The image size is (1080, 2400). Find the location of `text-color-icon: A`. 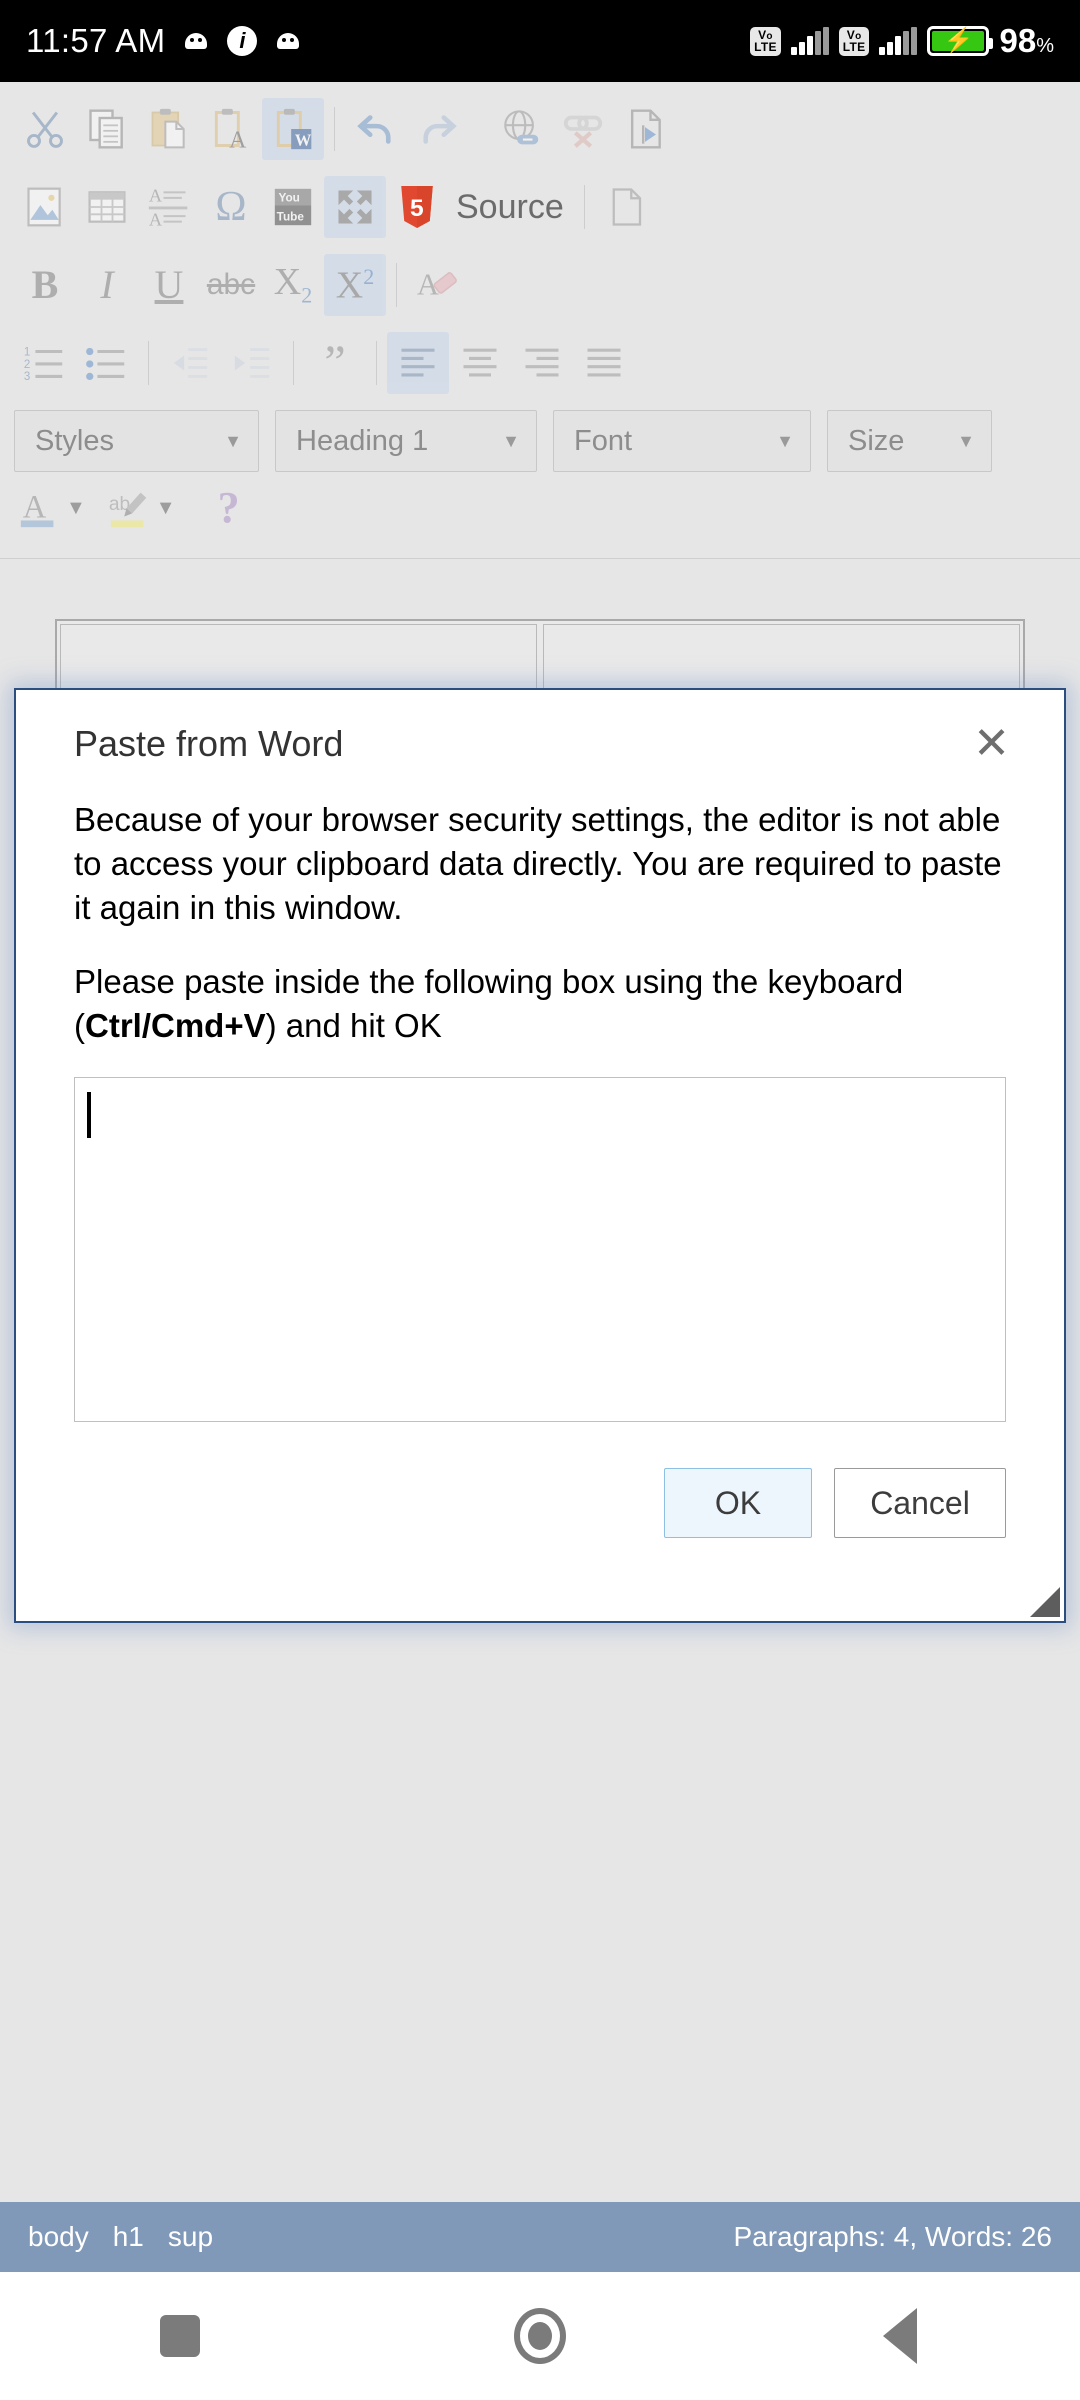

text-color-icon: A is located at coordinates (40, 508).